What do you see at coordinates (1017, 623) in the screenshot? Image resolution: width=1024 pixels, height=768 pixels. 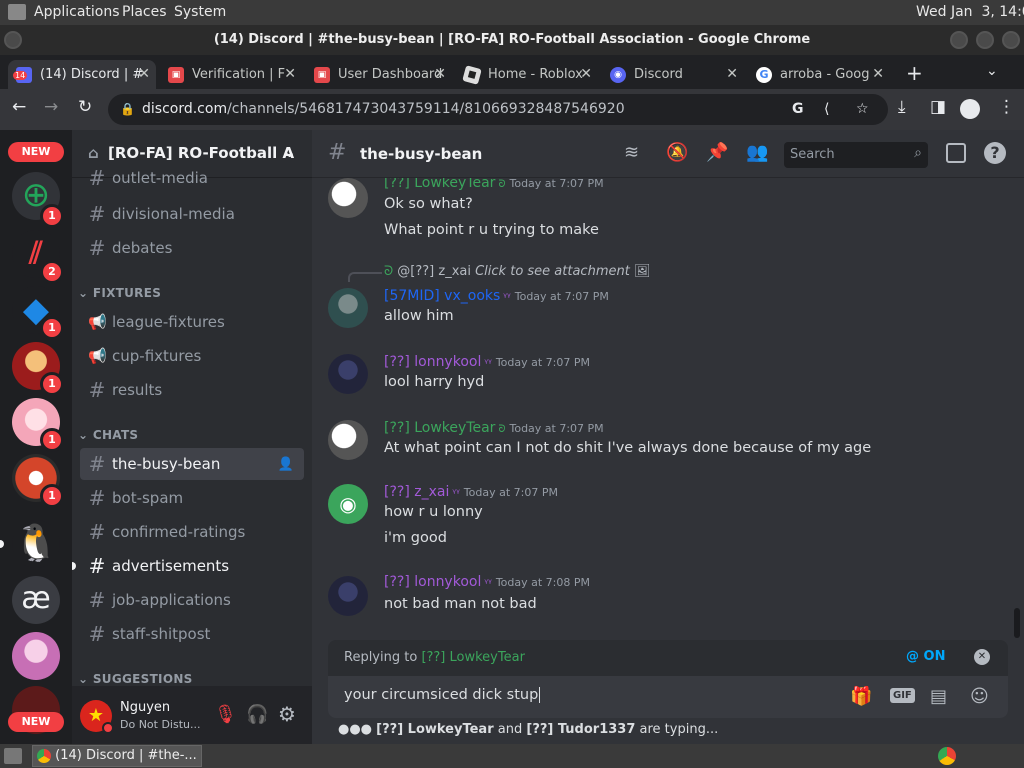 I see `scrollbar-thumb` at bounding box center [1017, 623].